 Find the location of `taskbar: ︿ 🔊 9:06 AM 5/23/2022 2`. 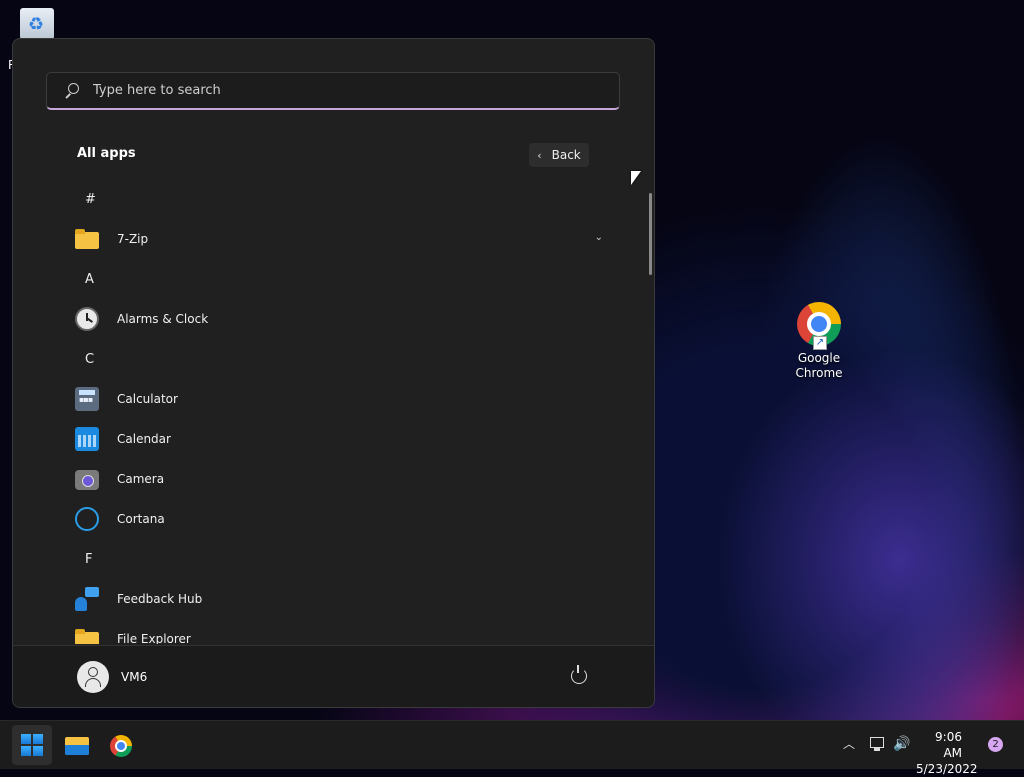

taskbar: ︿ 🔊 9:06 AM 5/23/2022 2 is located at coordinates (512, 748).